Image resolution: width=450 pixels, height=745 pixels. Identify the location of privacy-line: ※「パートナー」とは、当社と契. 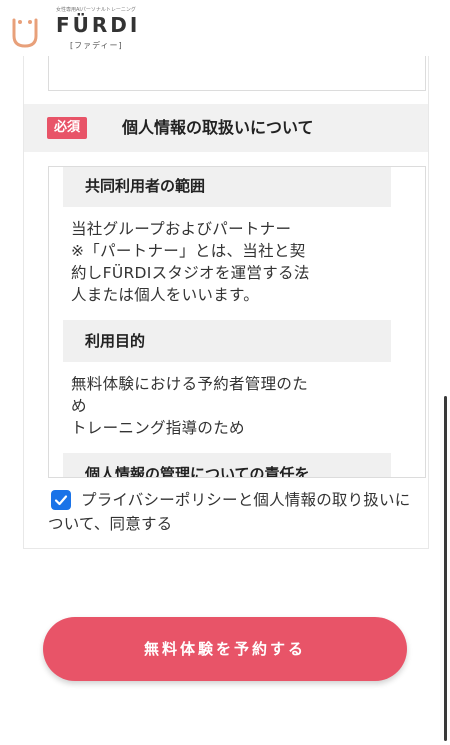
(188, 251).